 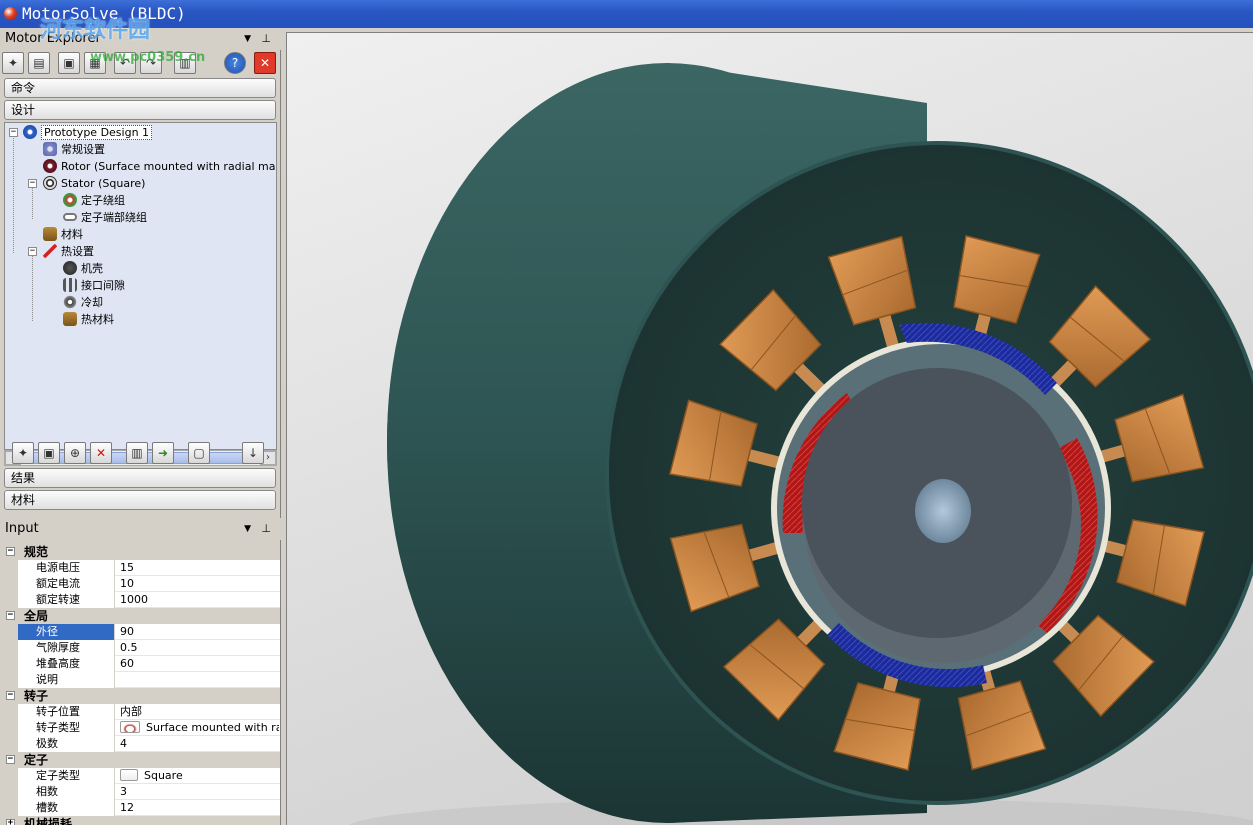 What do you see at coordinates (163, 453) in the screenshot?
I see `export-button: ➜` at bounding box center [163, 453].